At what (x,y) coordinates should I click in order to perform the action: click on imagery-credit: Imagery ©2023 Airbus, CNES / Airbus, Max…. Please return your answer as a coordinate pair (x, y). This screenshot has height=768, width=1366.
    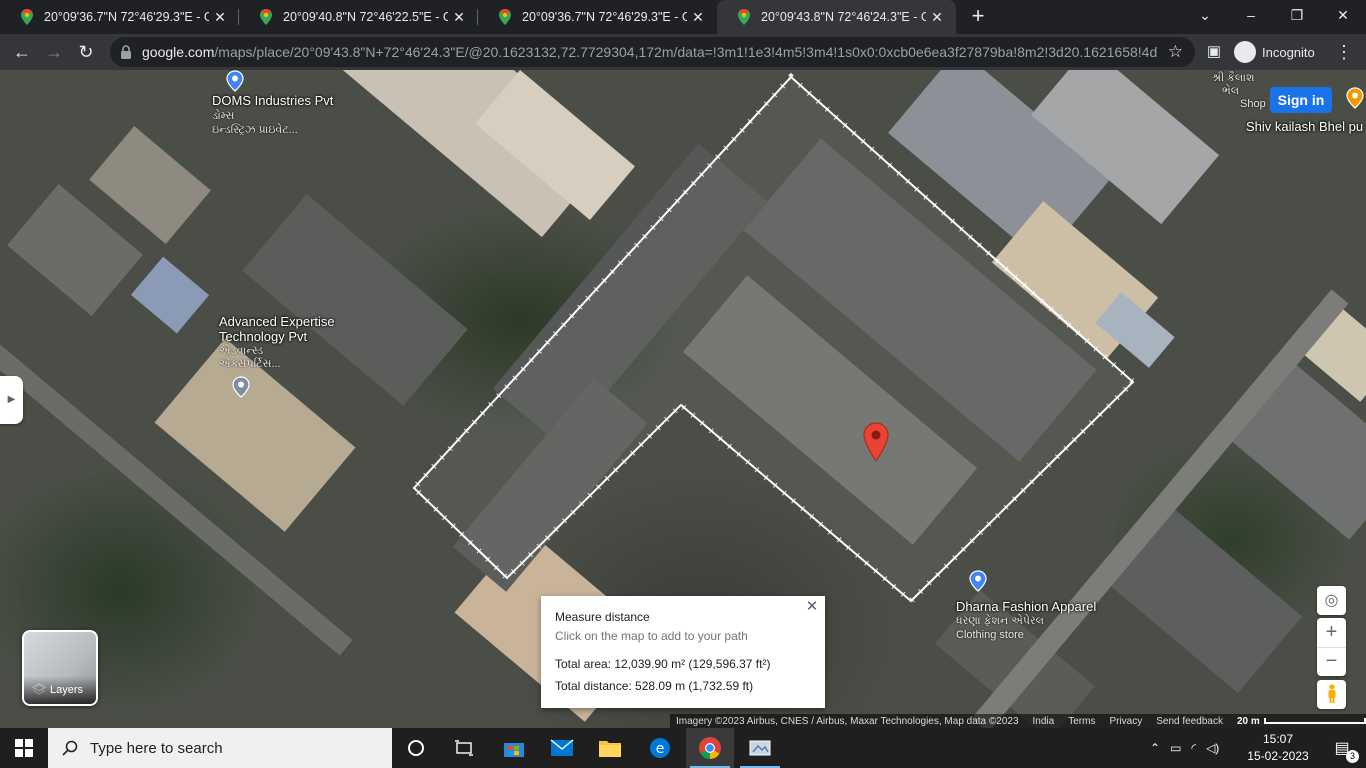
    Looking at the image, I should click on (847, 721).